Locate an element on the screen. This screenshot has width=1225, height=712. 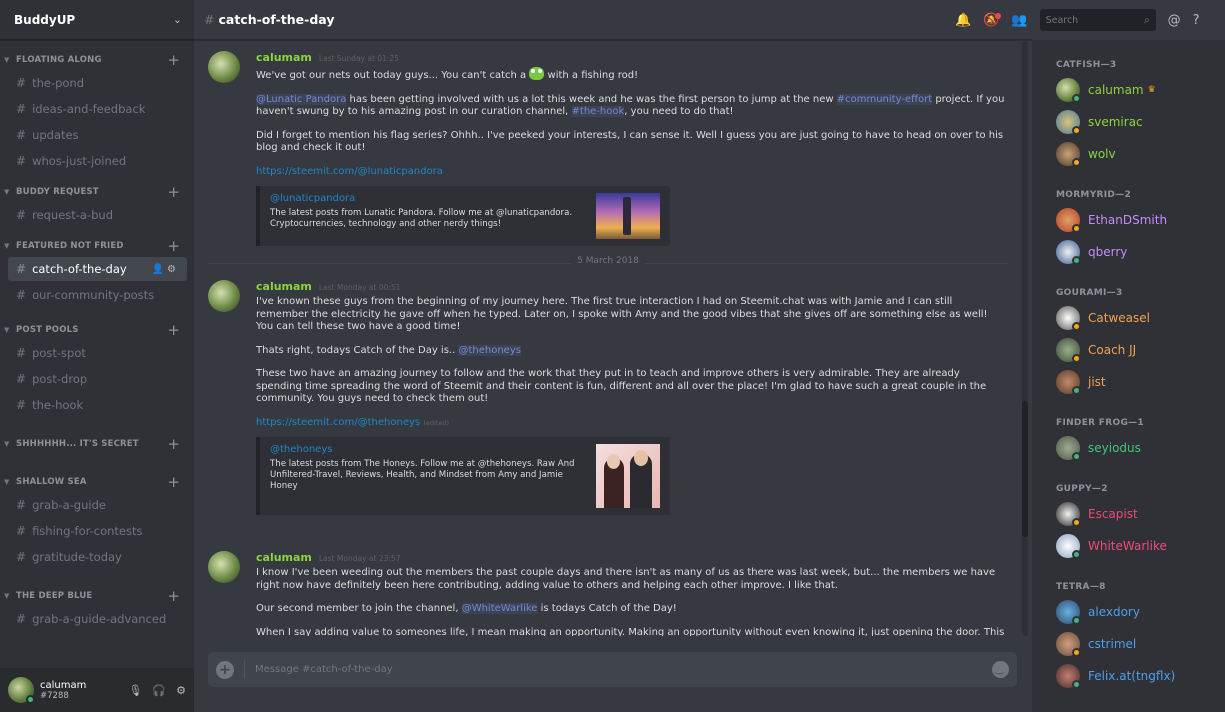
channel-our-community-posts: # our-community-posts is located at coordinates (97, 295).